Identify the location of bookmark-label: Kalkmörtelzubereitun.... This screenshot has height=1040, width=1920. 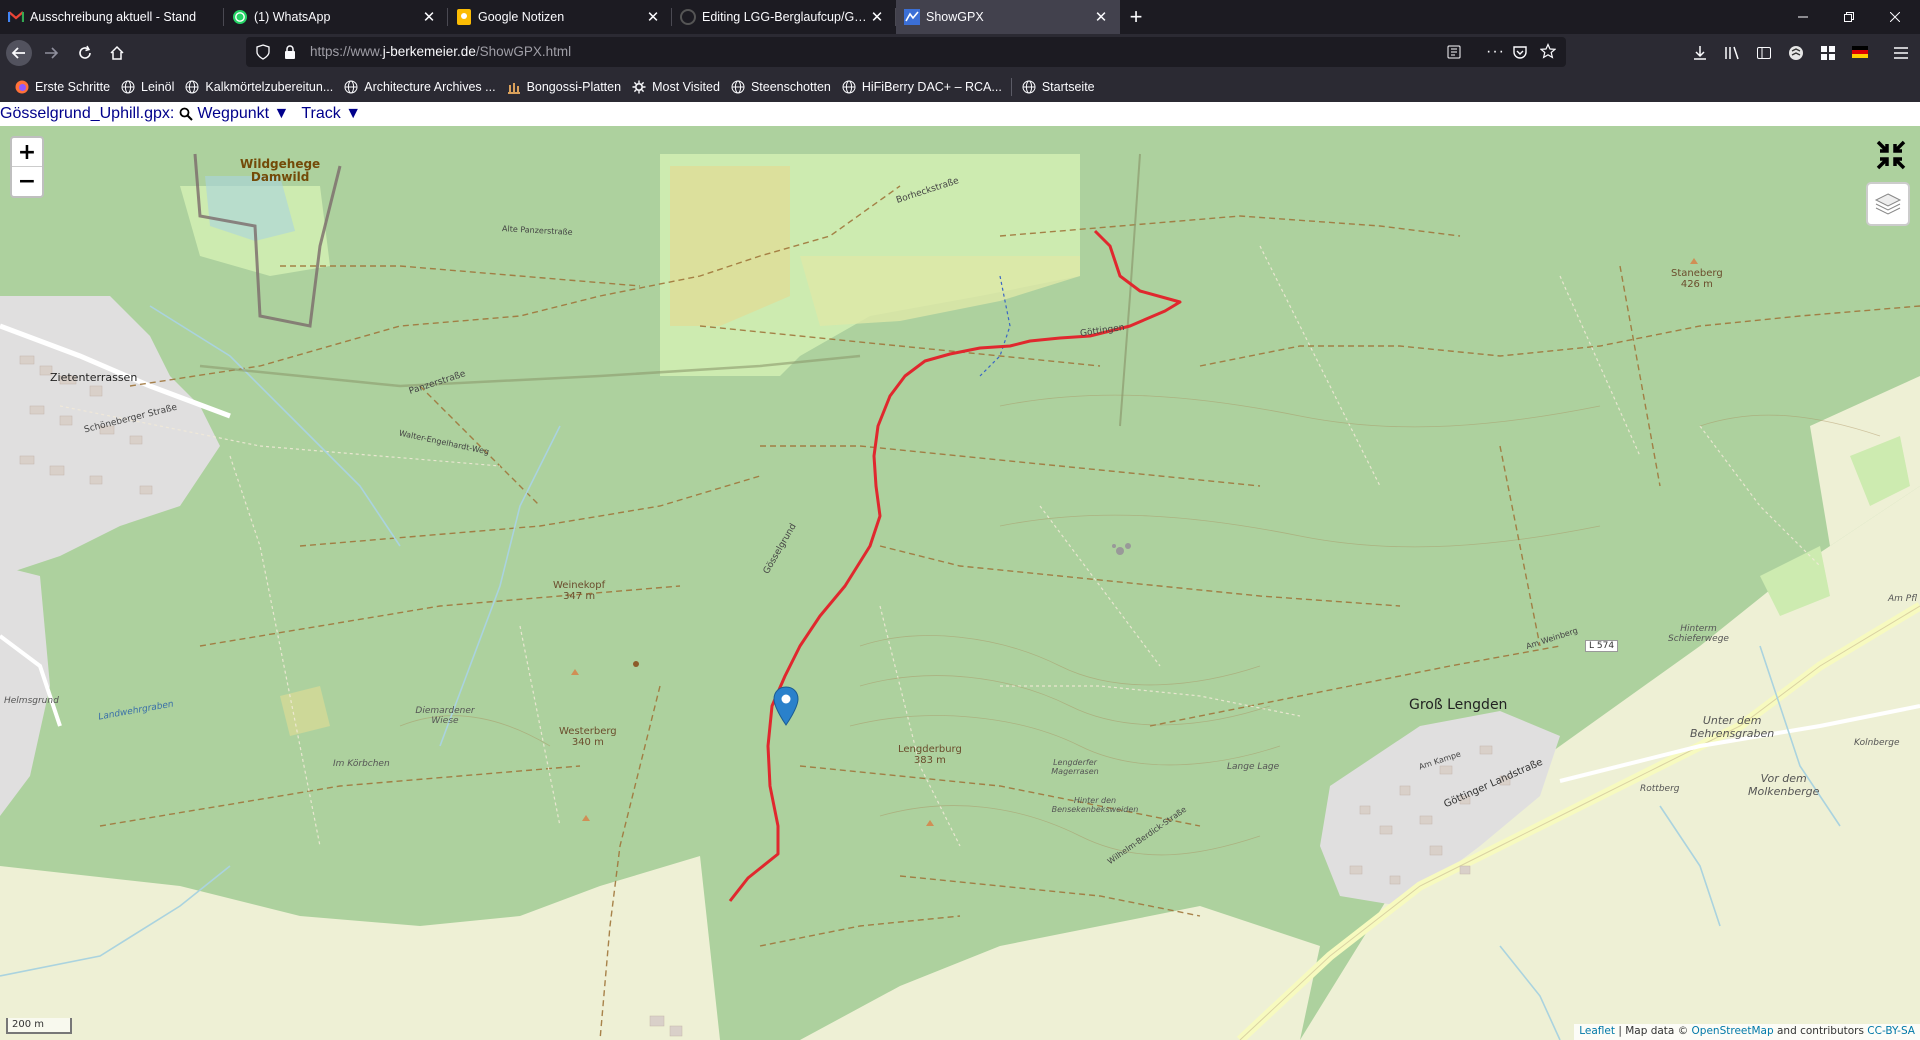
(269, 87).